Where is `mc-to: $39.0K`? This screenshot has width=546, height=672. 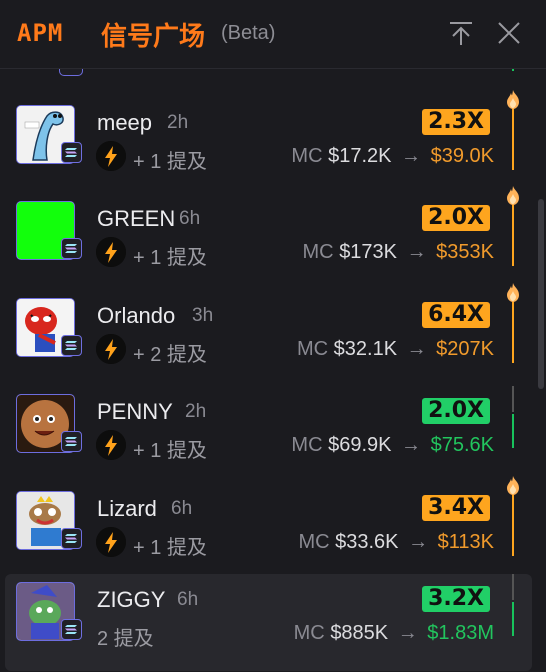 mc-to: $39.0K is located at coordinates (462, 156).